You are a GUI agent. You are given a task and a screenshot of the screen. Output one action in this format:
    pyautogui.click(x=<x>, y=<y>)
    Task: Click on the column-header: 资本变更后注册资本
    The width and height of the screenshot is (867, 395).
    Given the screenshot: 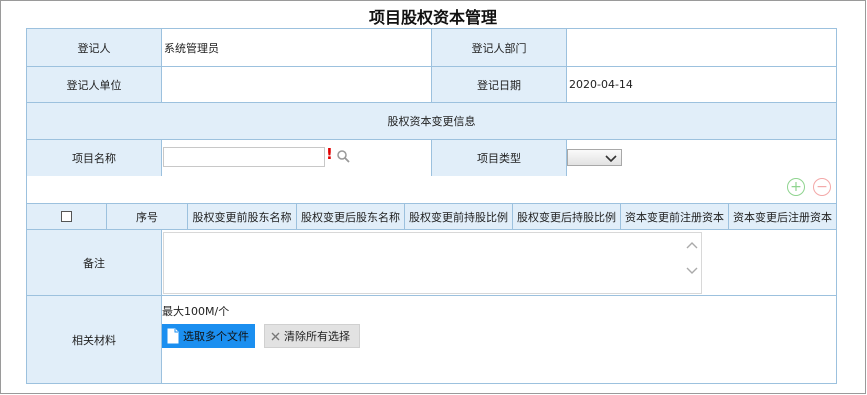 What is the action you would take?
    pyautogui.click(x=783, y=216)
    